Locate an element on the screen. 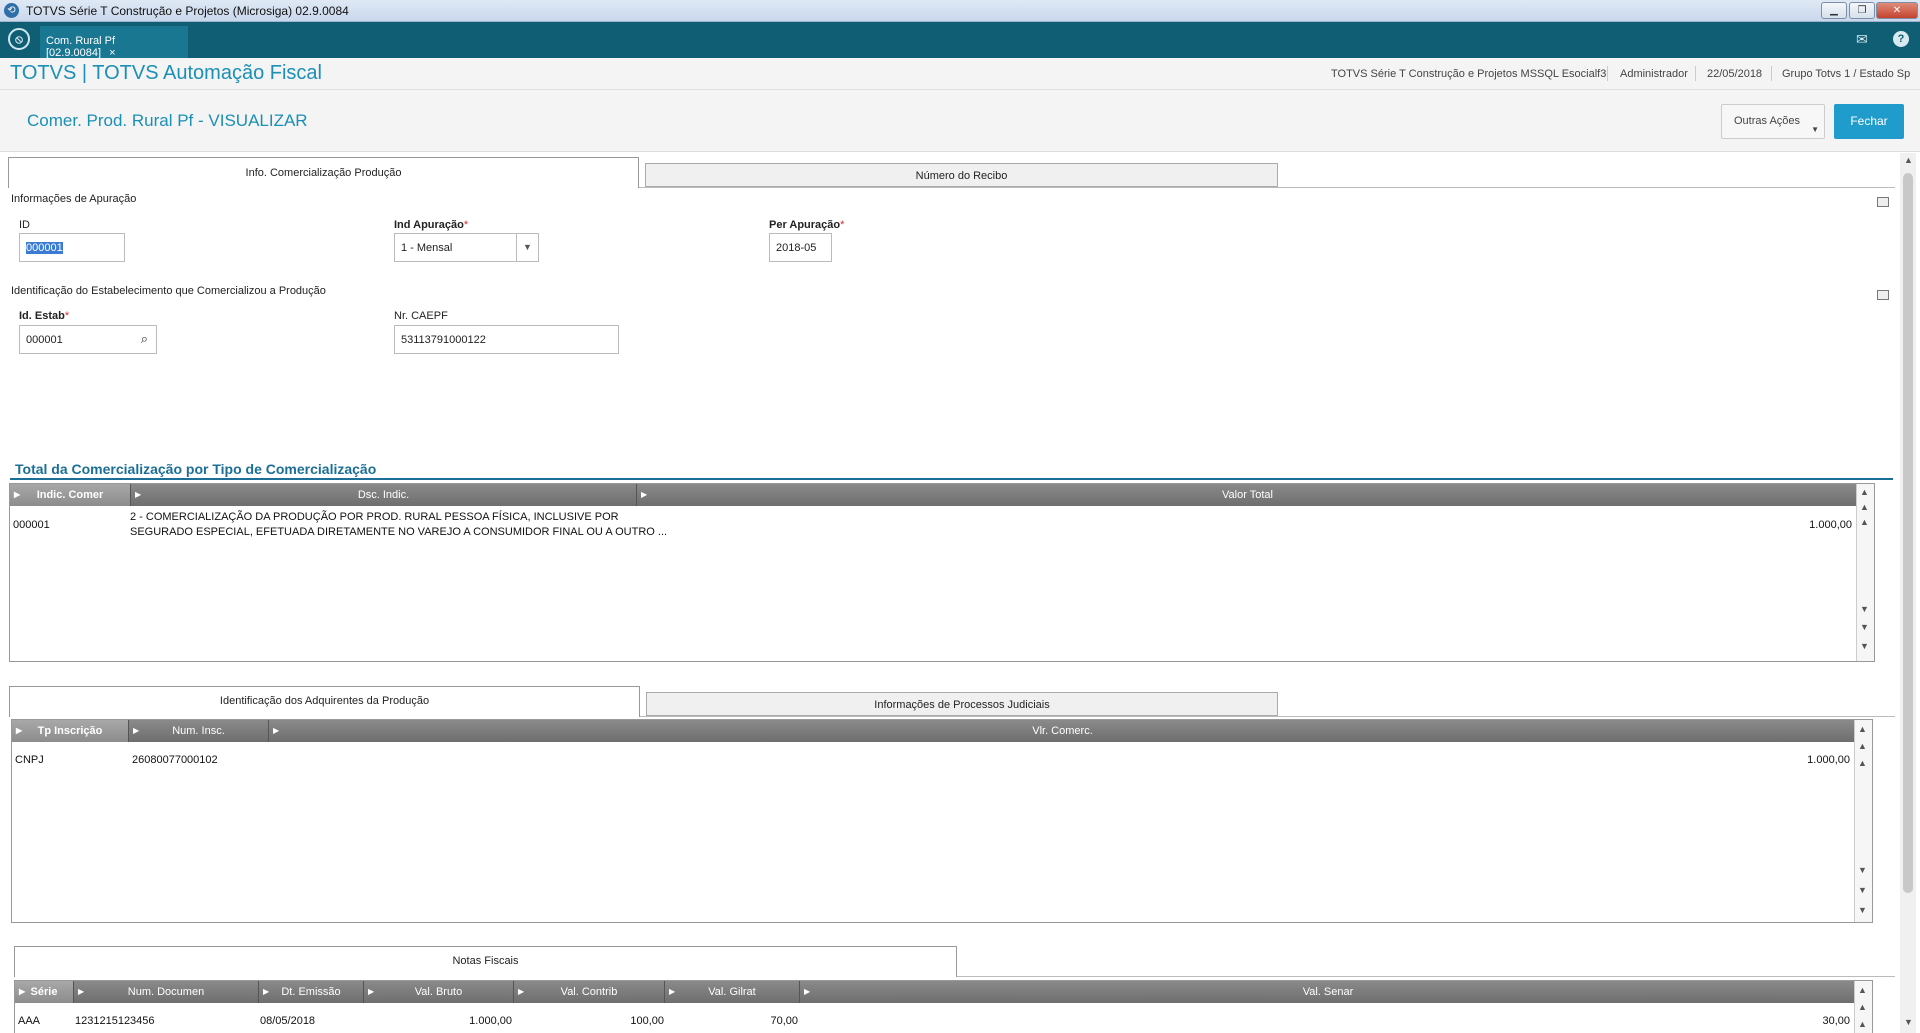  tab-info-comercializacao: Info. Comercialização Produção is located at coordinates (323, 172).